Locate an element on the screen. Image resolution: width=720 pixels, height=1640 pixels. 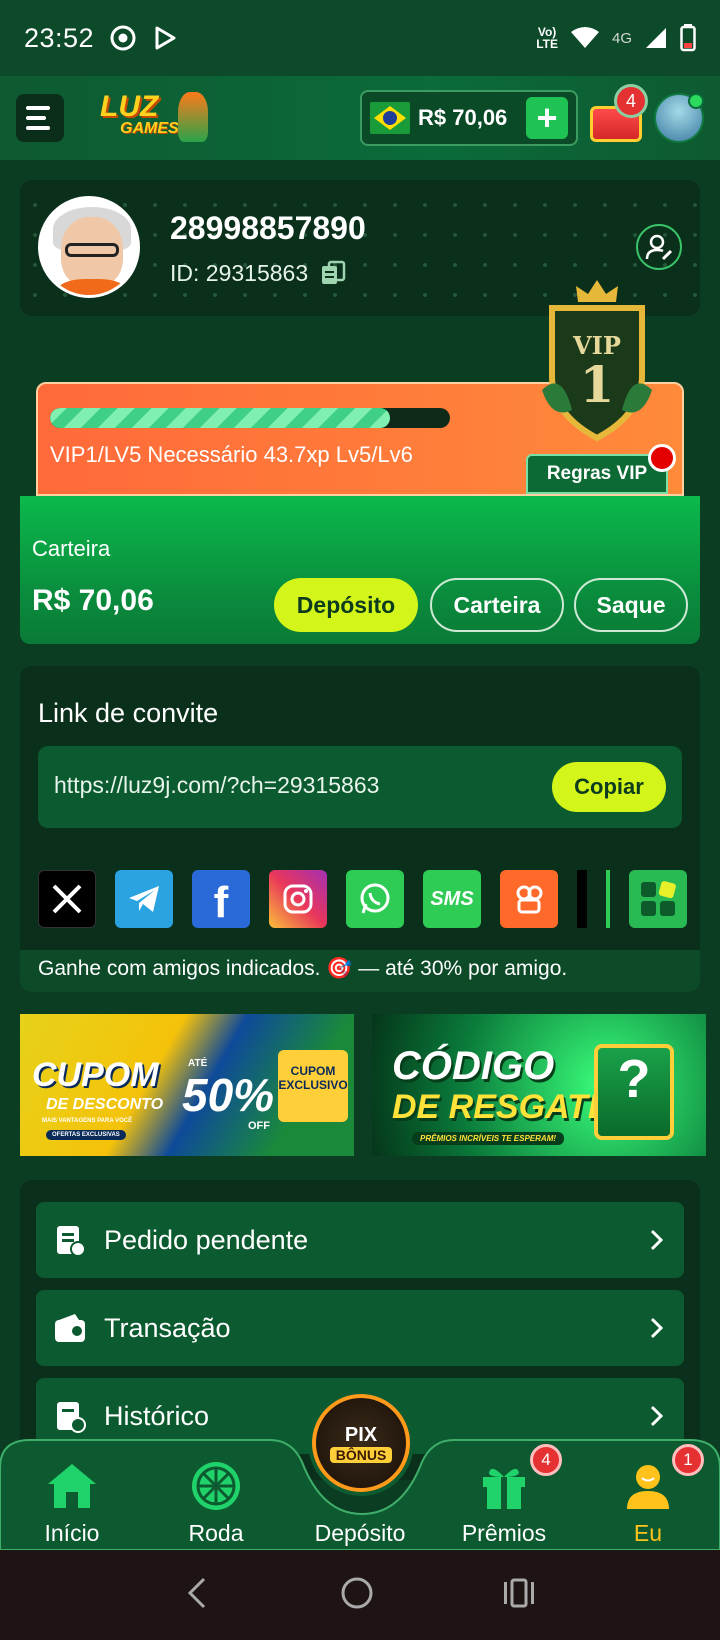
nav-label: Eu is located at coordinates (648, 1533).